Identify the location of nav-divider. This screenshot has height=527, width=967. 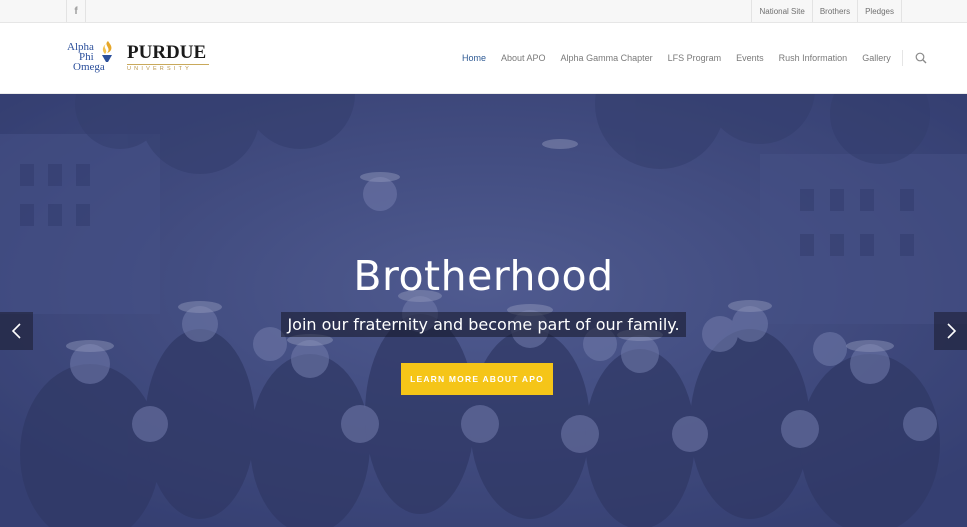
(902, 58).